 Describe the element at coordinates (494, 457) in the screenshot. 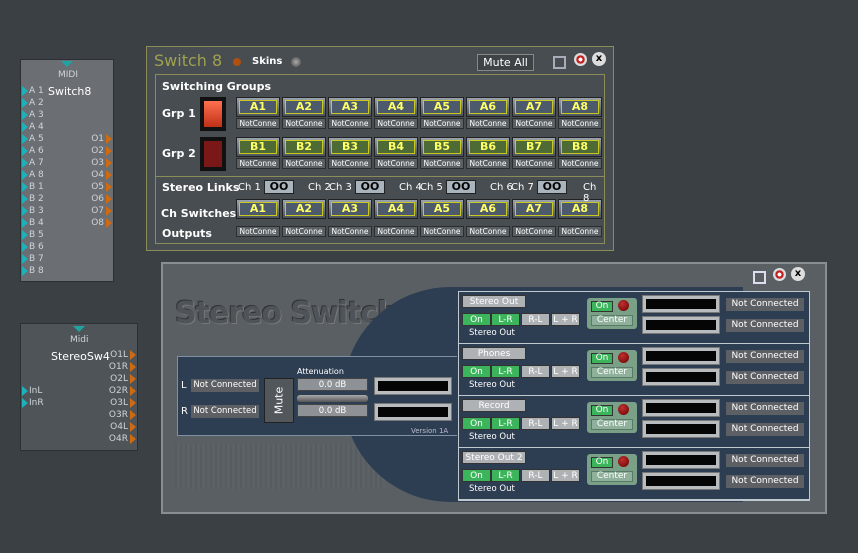

I see `section-name-field: Stereo Out 2` at that location.